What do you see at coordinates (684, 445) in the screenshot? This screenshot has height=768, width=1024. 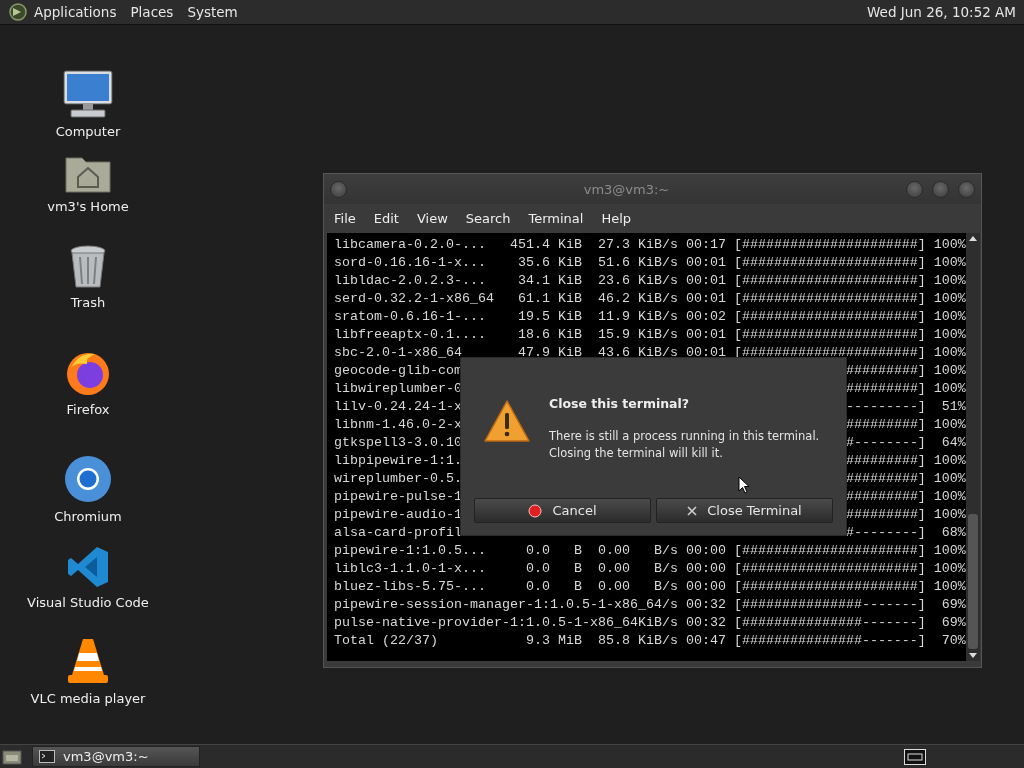 I see `dialog-message: There is still a process running in this terminal. Closing the terminal will kill it.` at bounding box center [684, 445].